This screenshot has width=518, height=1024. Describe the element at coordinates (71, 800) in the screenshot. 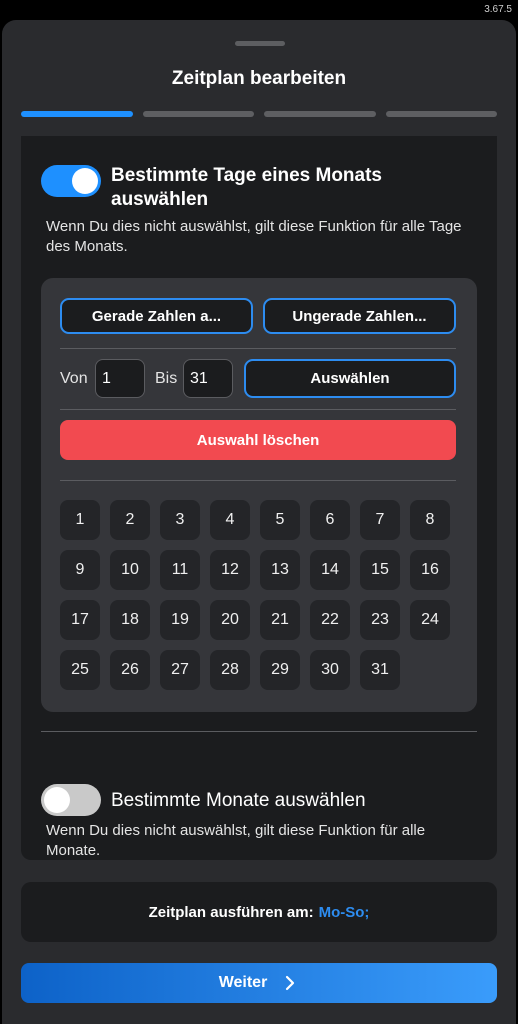

I see `months-toggle` at that location.